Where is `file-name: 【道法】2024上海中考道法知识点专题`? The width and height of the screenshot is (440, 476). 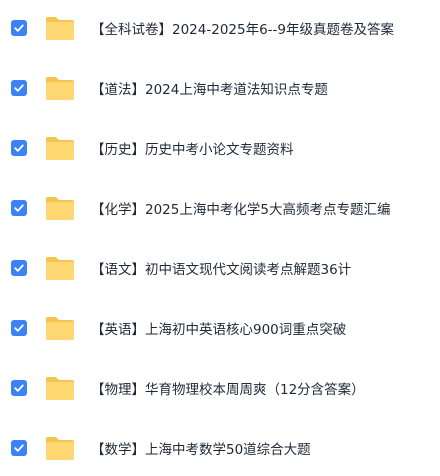 file-name: 【道法】2024上海中考道法知识点专题 is located at coordinates (209, 88).